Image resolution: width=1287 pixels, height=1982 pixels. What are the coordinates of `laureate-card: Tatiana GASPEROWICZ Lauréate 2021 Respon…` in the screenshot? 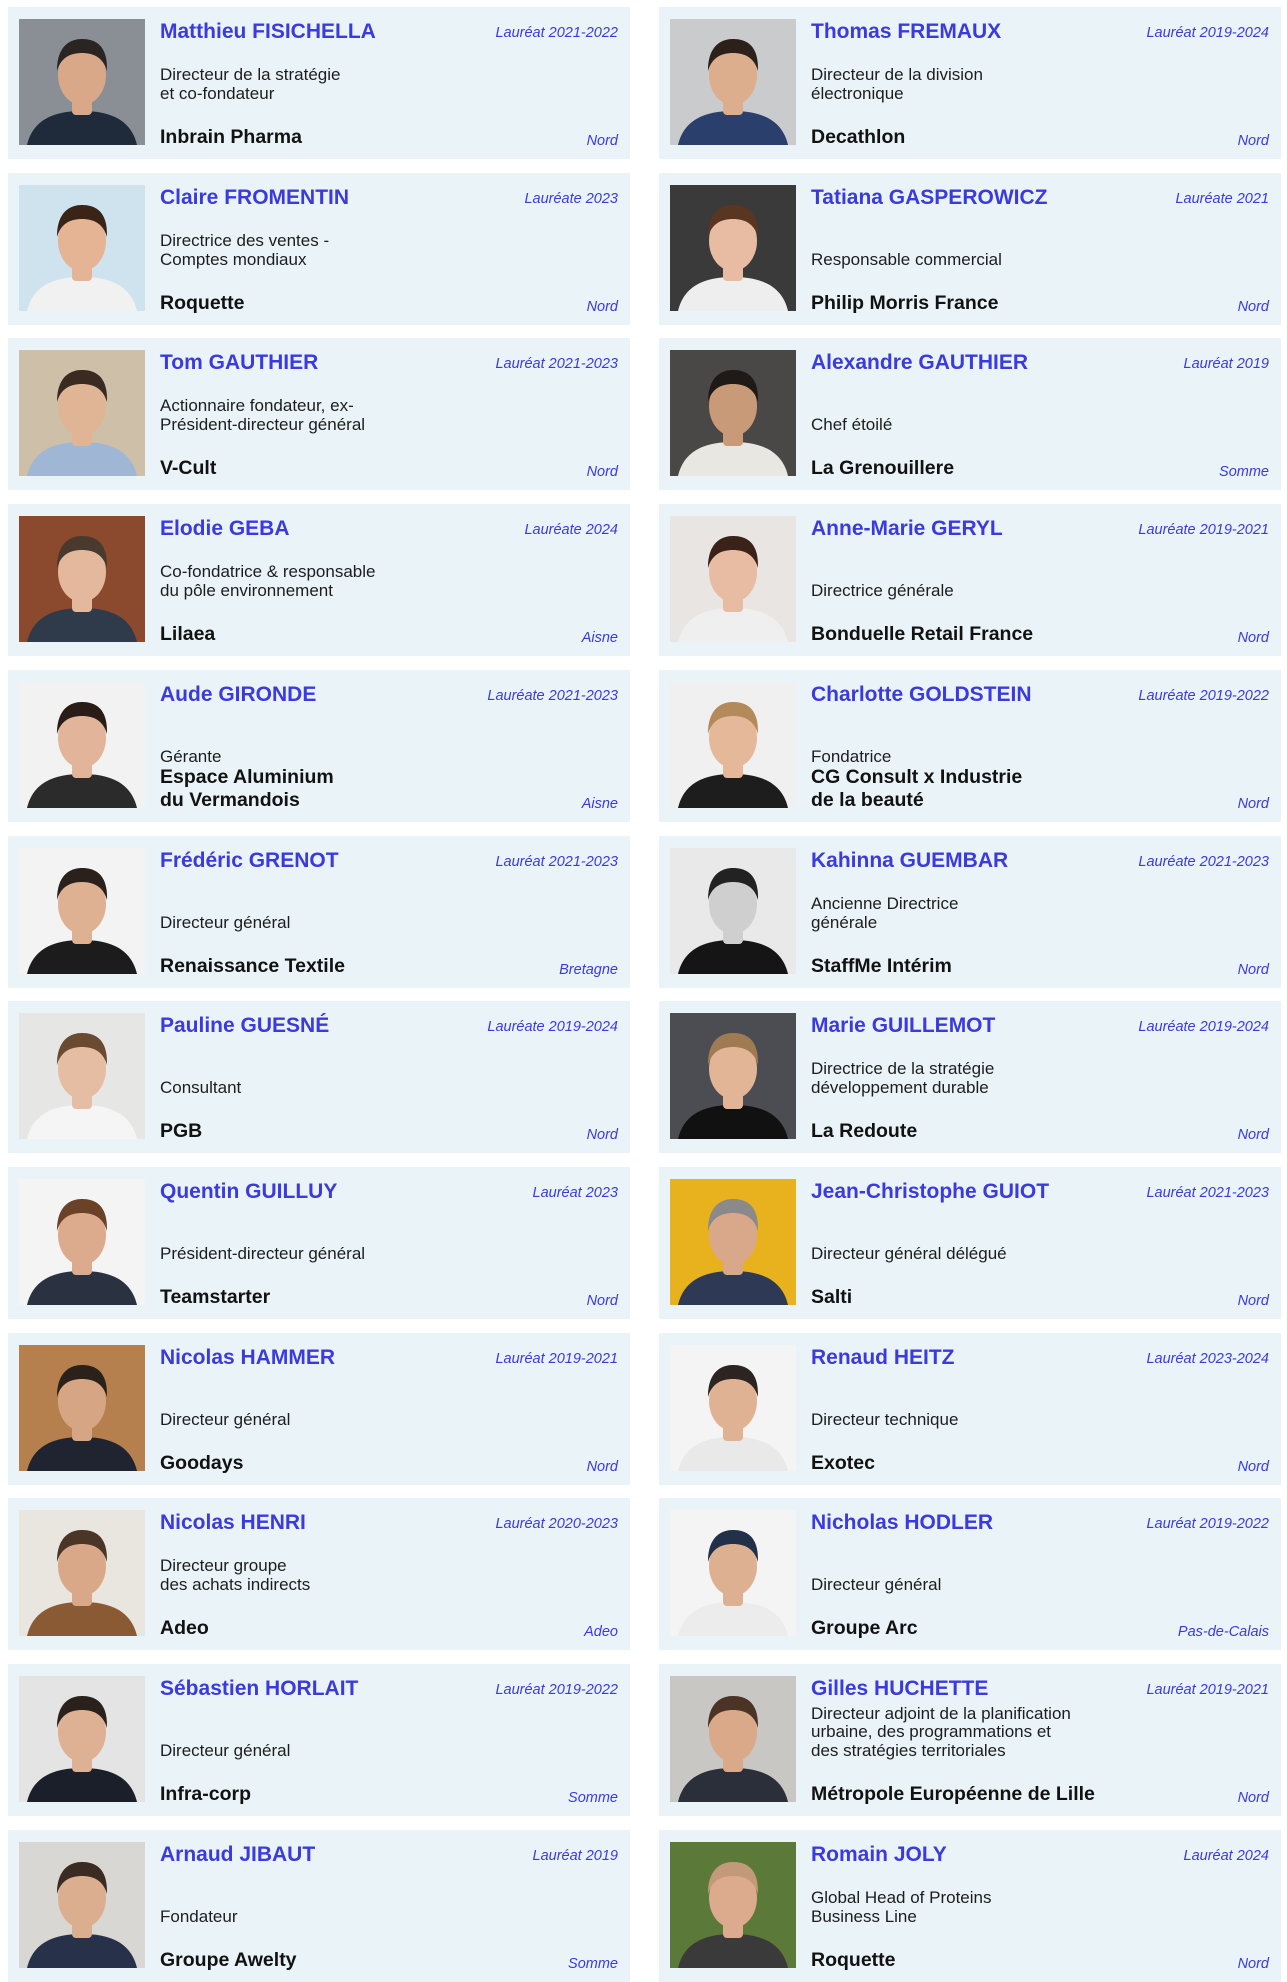 It's located at (970, 249).